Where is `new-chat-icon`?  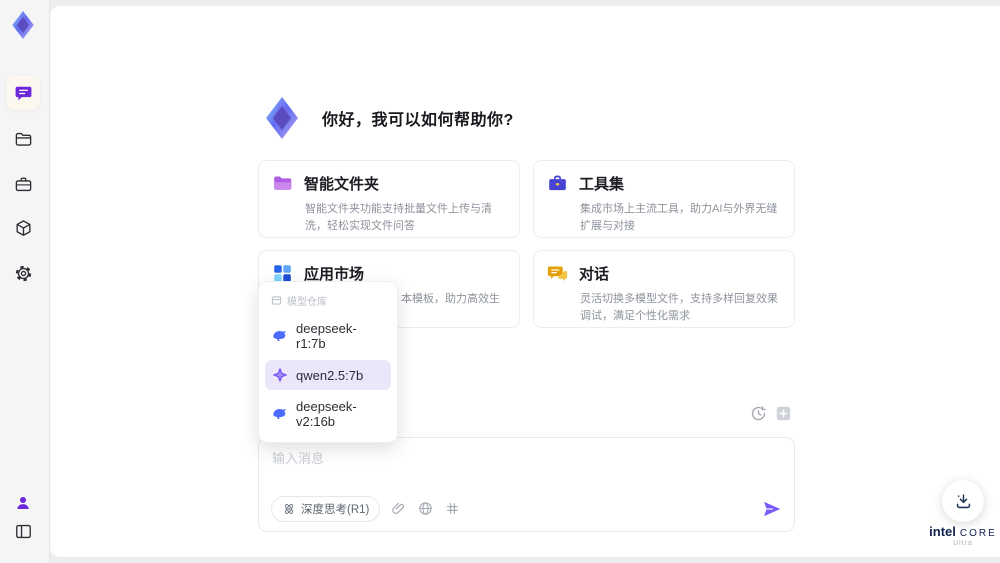 new-chat-icon is located at coordinates (783, 413).